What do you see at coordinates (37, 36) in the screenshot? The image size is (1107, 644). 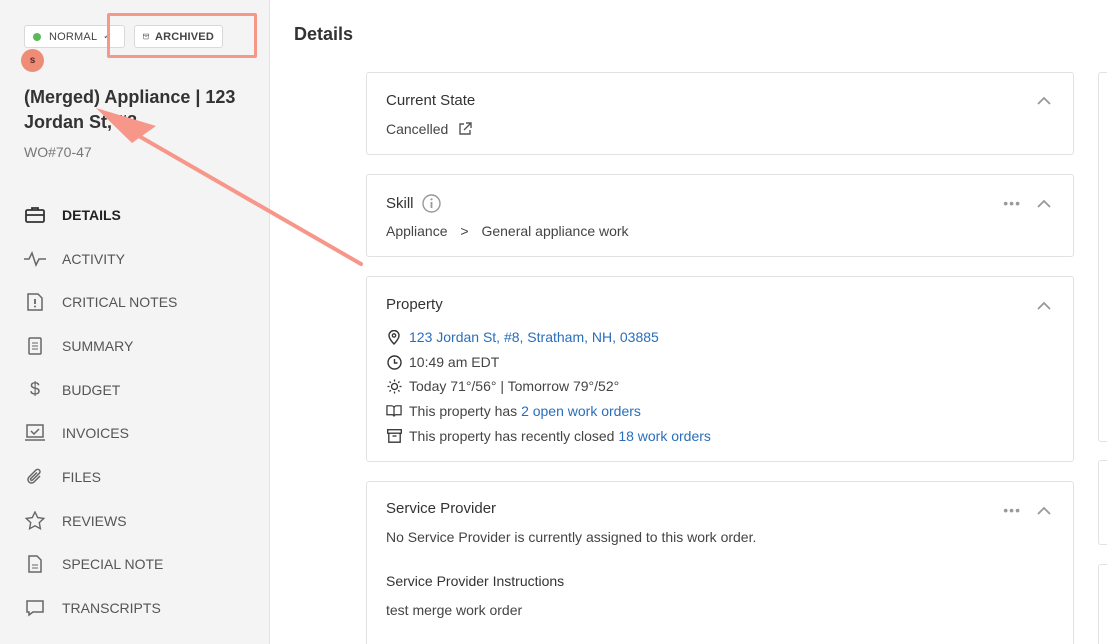 I see `priority-status-dot` at bounding box center [37, 36].